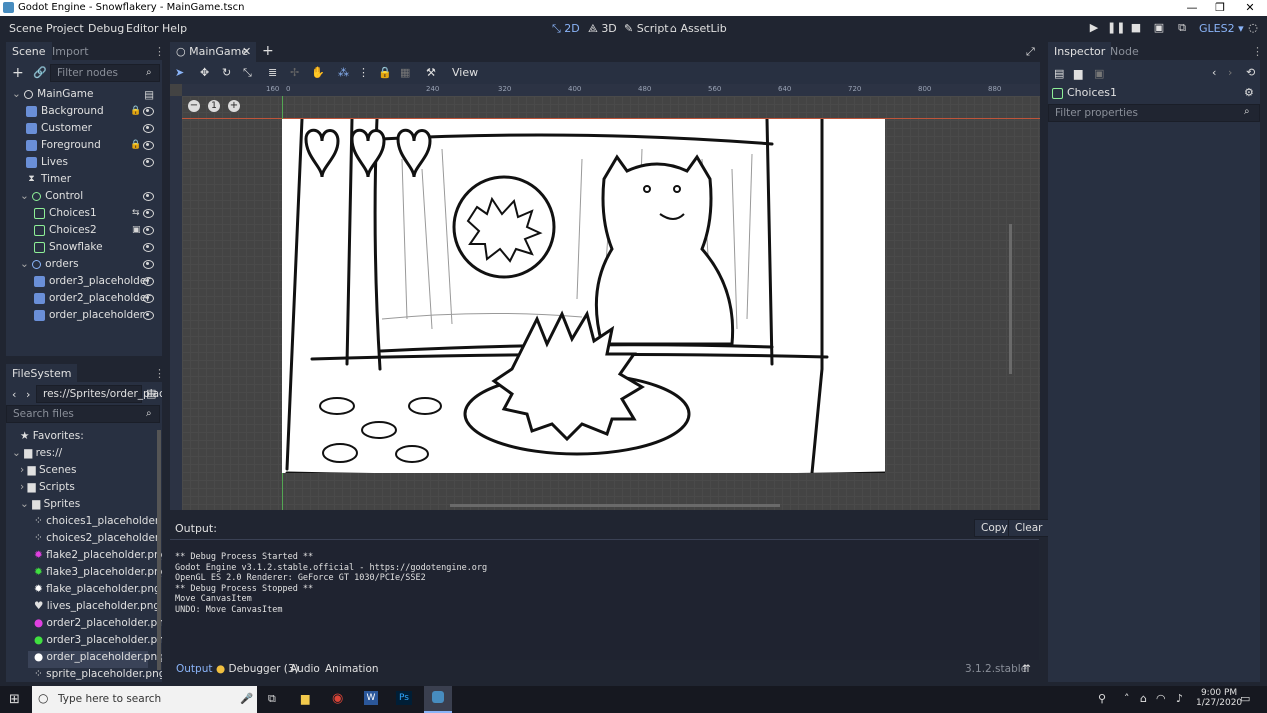  I want to click on file-explorer-icon: ▆, so click(305, 698).